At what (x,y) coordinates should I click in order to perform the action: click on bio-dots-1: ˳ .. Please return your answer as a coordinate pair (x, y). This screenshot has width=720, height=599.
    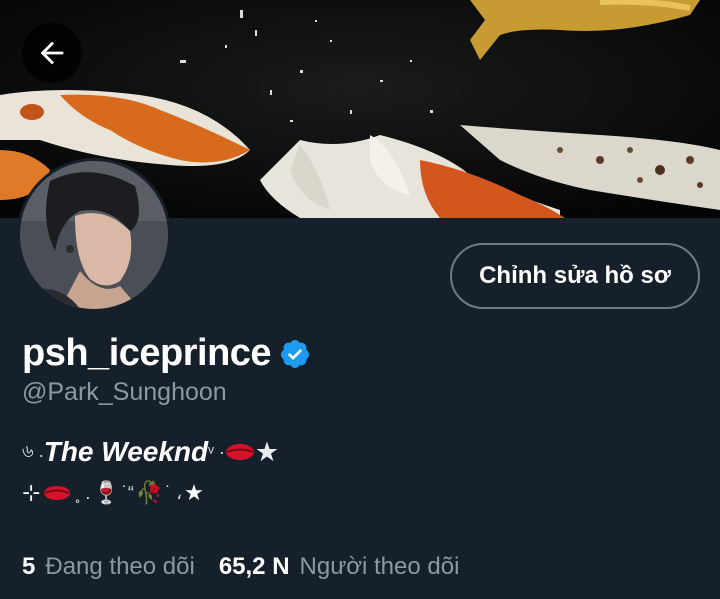
    Looking at the image, I should click on (82, 492).